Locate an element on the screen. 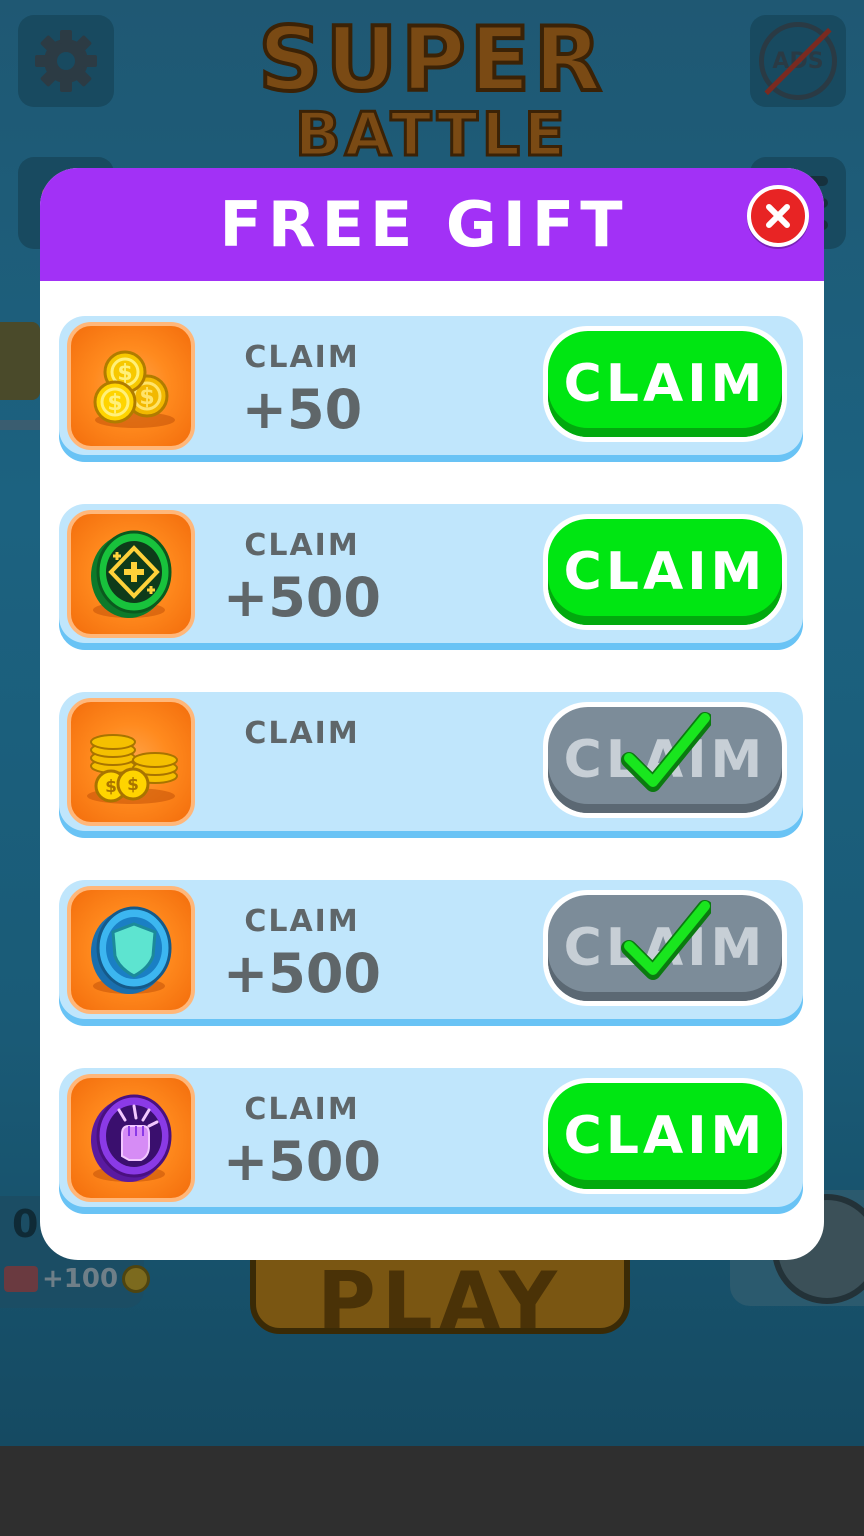 The height and width of the screenshot is (1536, 864). bg-divider is located at coordinates (20, 425).